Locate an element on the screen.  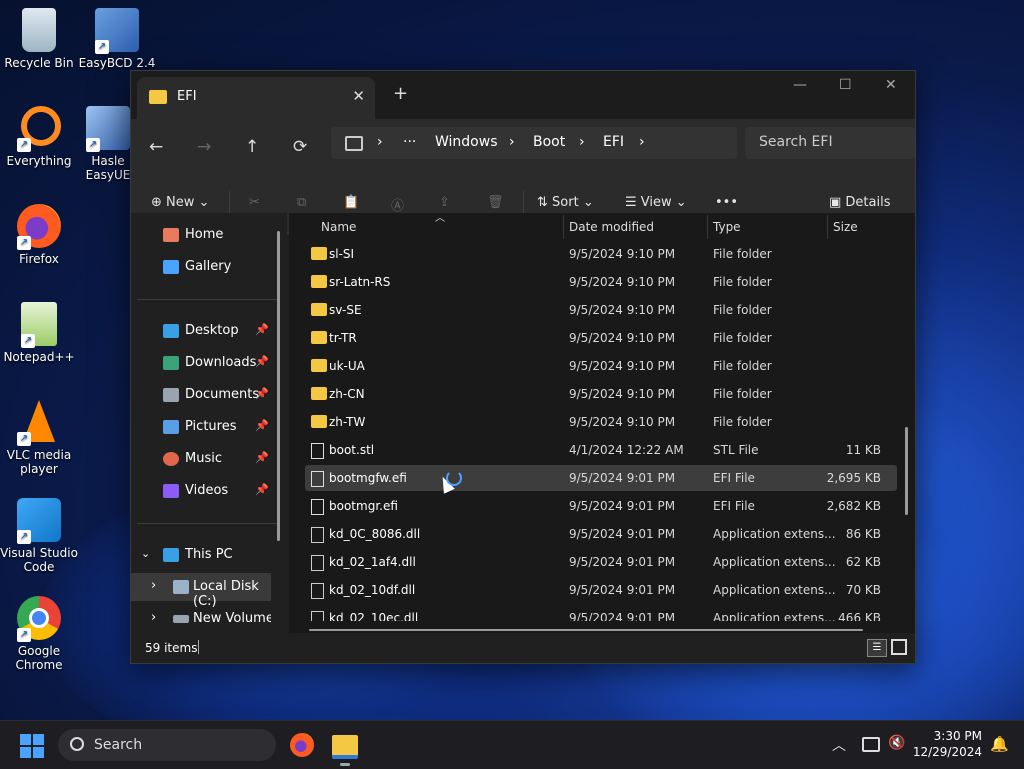
copy-icon: ⧉ is located at coordinates (301, 202).